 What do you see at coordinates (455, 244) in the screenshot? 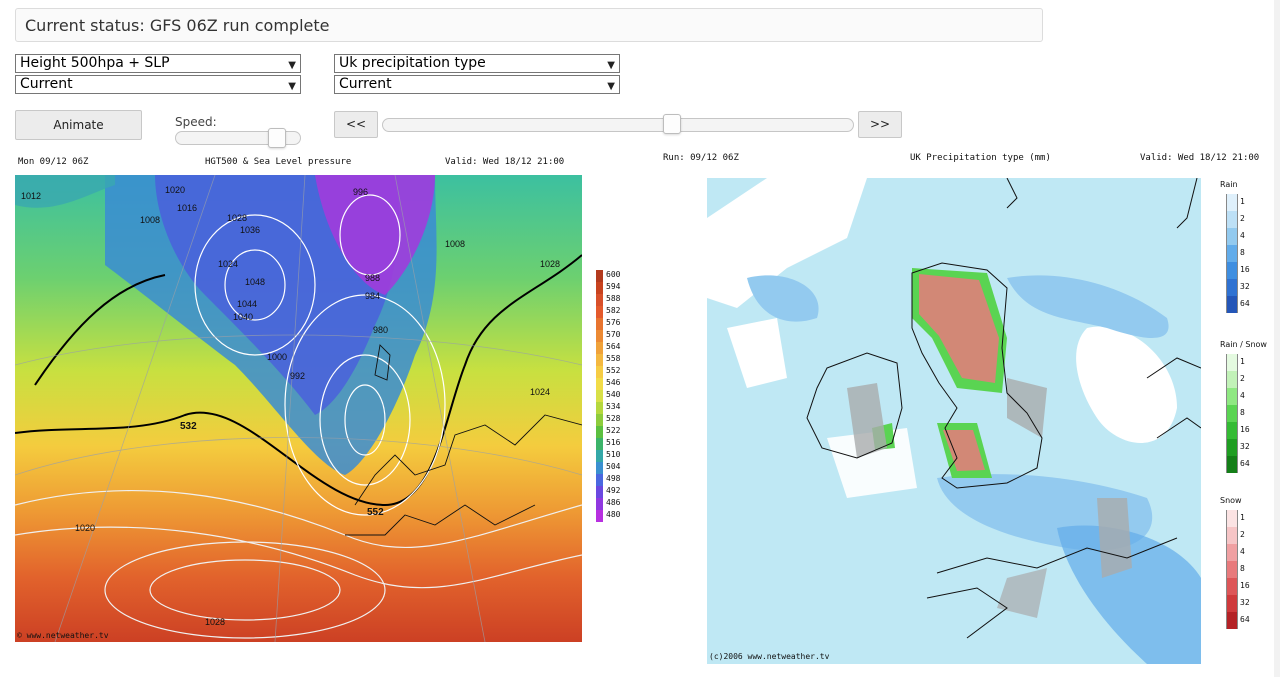
I see `pressure-label: 1008` at bounding box center [455, 244].